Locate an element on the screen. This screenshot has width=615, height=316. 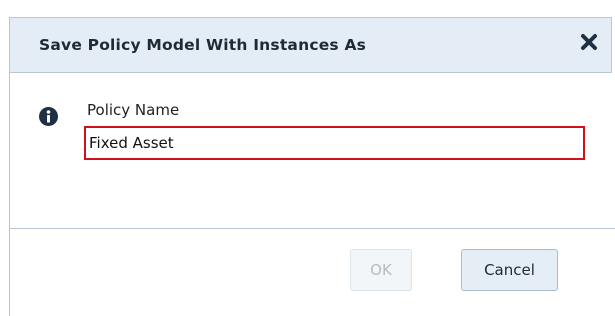
cancel-button: Cancel is located at coordinates (509, 270).